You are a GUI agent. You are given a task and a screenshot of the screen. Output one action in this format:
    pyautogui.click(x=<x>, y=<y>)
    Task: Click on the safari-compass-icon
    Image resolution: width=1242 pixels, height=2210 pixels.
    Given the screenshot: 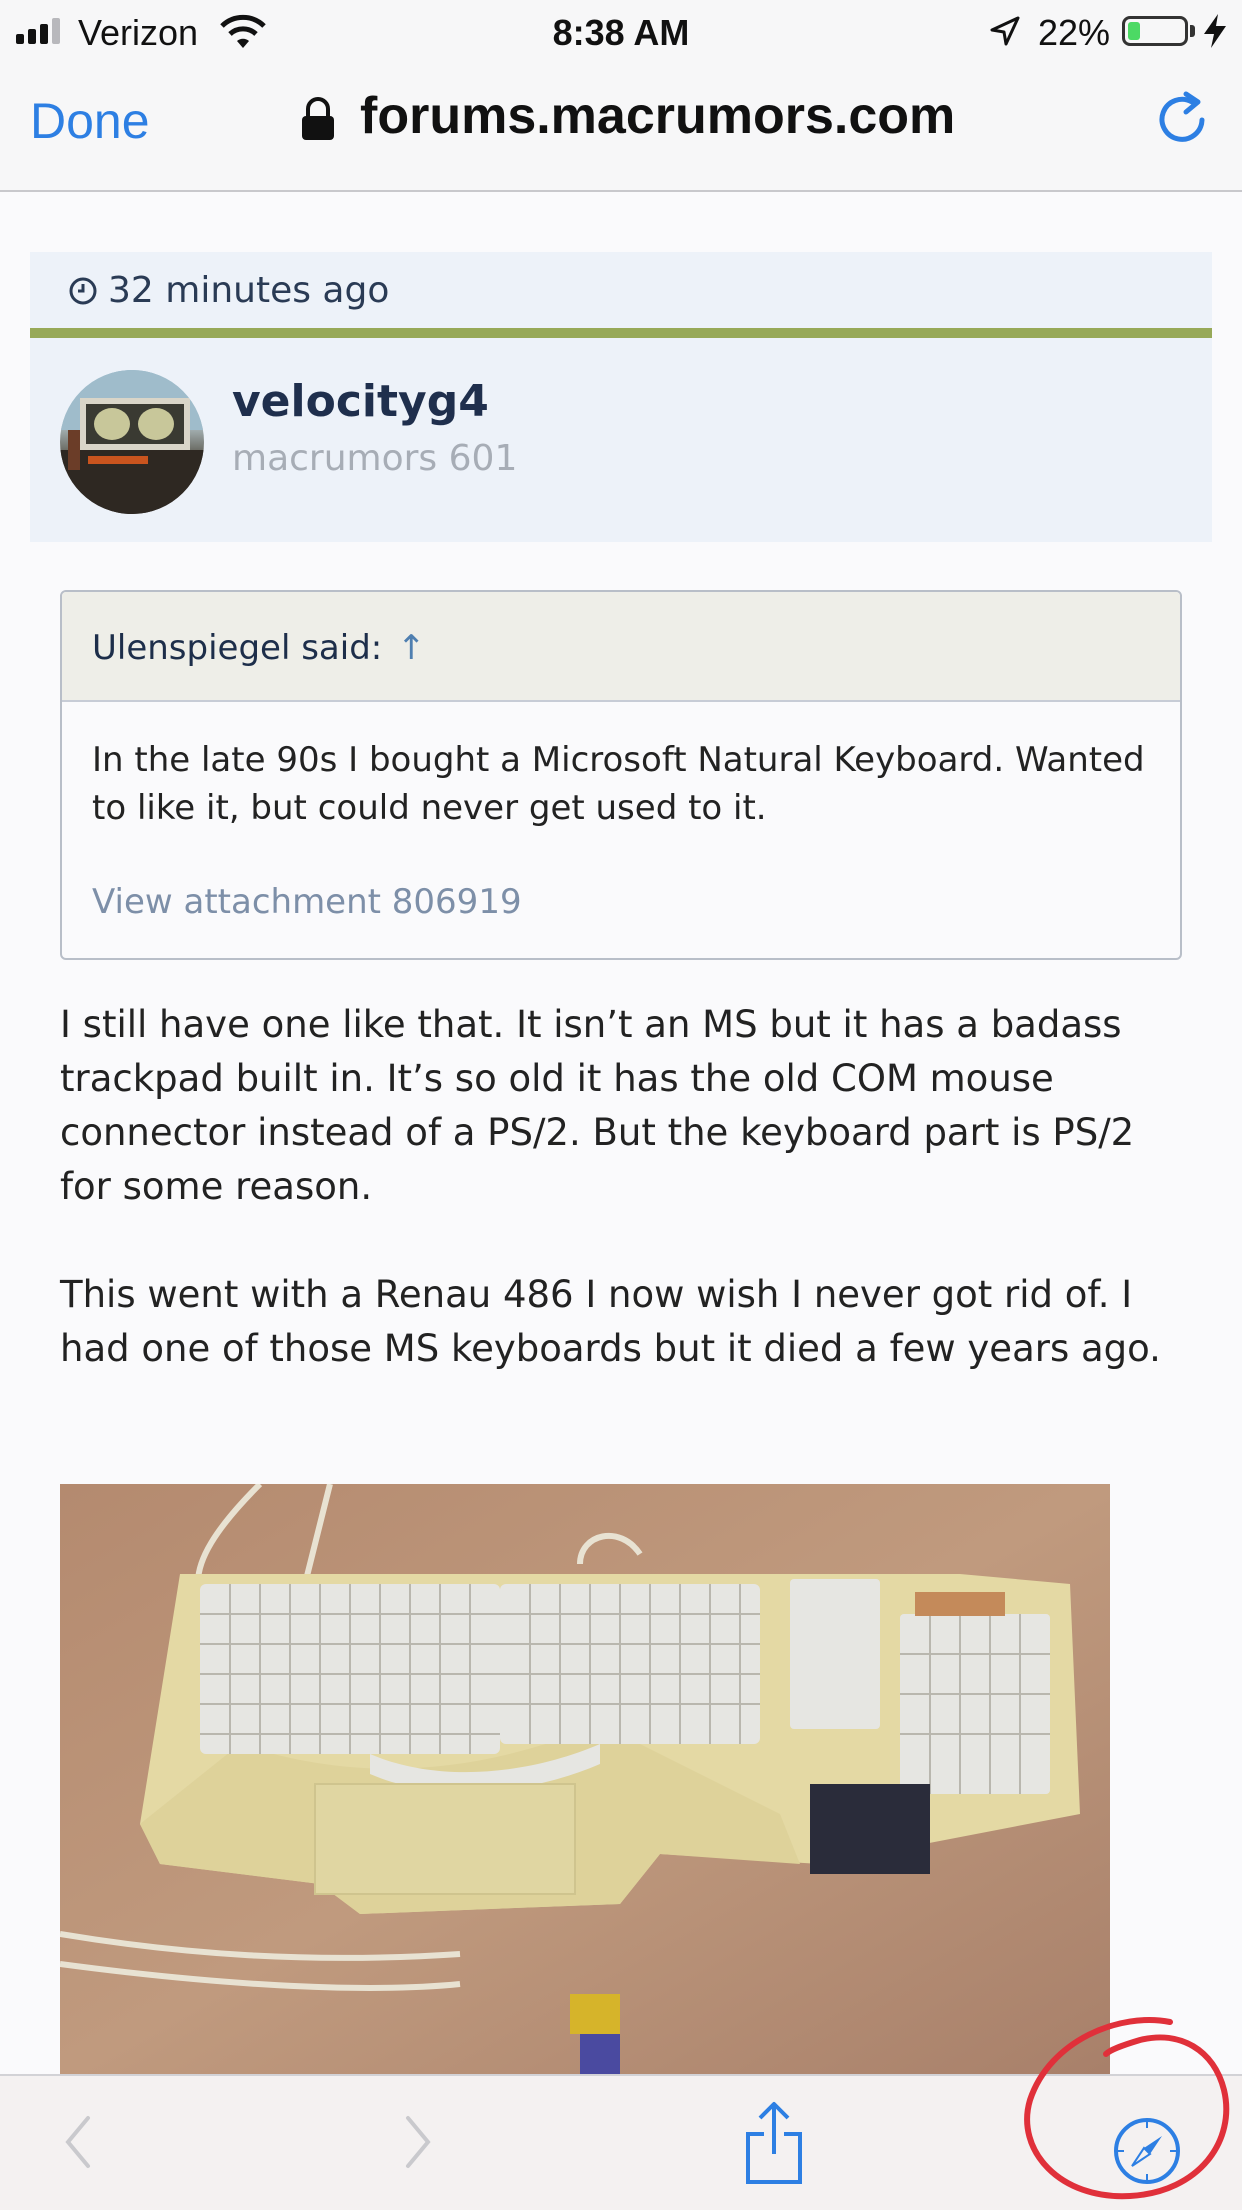 What is the action you would take?
    pyautogui.click(x=1147, y=2151)
    